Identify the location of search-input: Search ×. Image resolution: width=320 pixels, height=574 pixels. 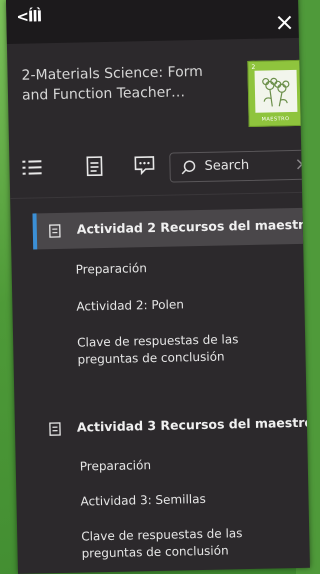
(239, 166).